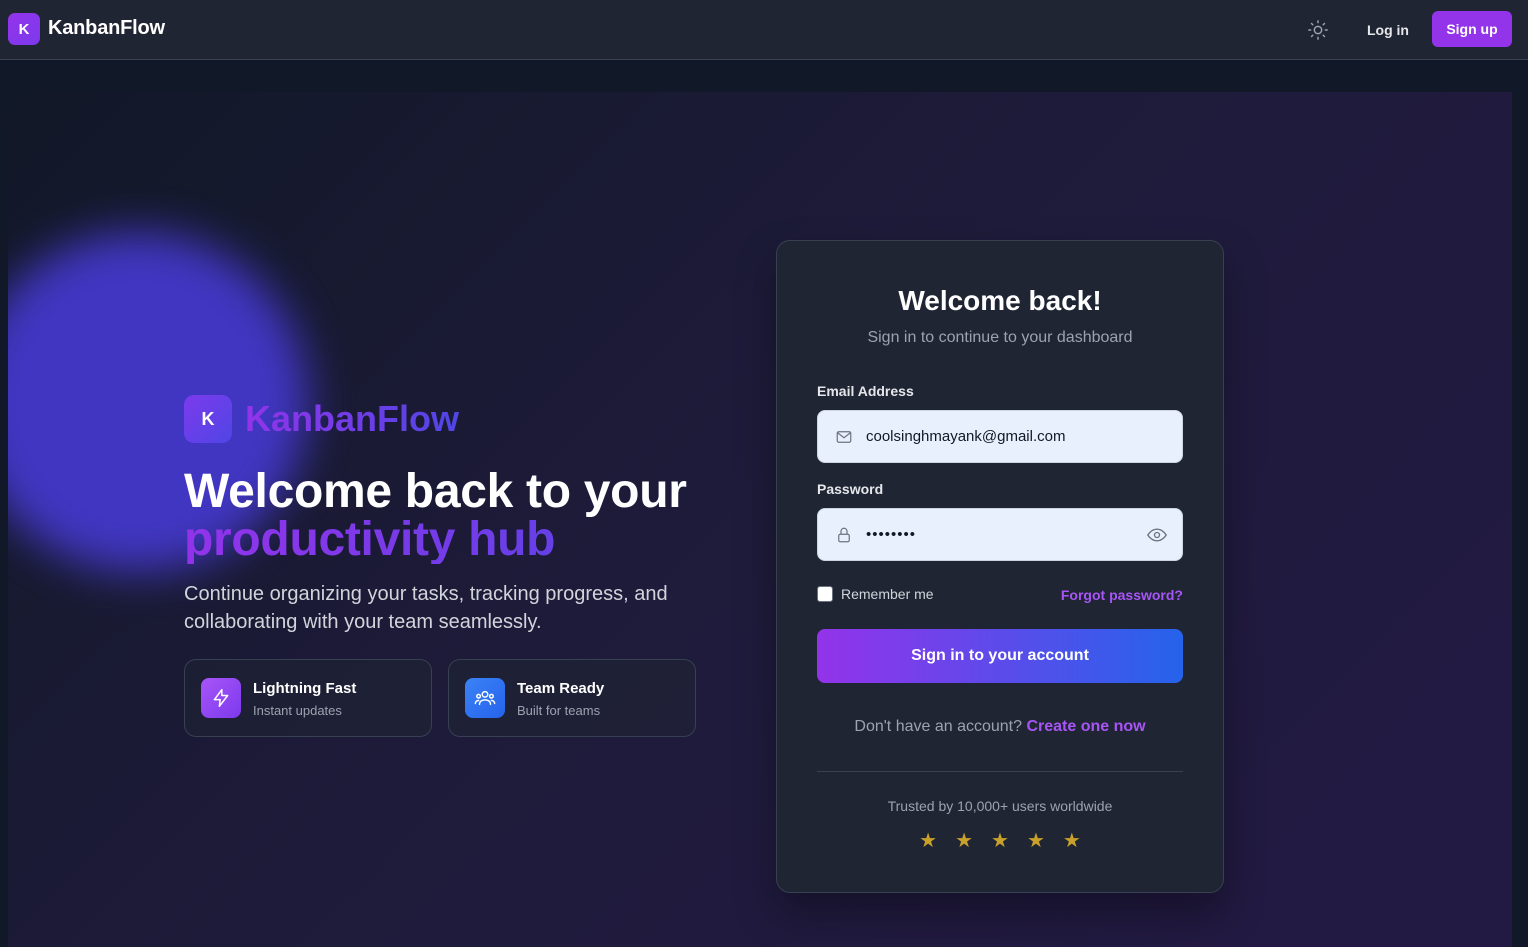 The width and height of the screenshot is (1528, 947). Describe the element at coordinates (559, 710) in the screenshot. I see `feature-subtitle: Built for teams` at that location.